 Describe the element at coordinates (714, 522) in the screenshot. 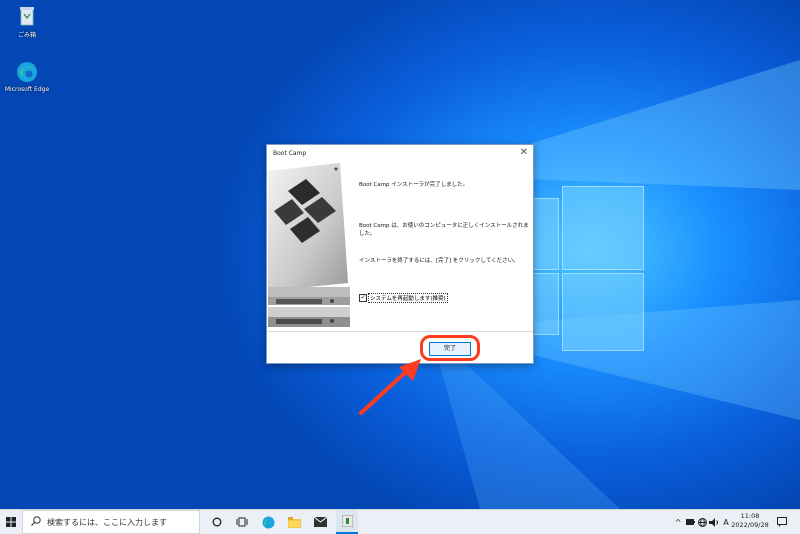

I see `volume-icon` at that location.